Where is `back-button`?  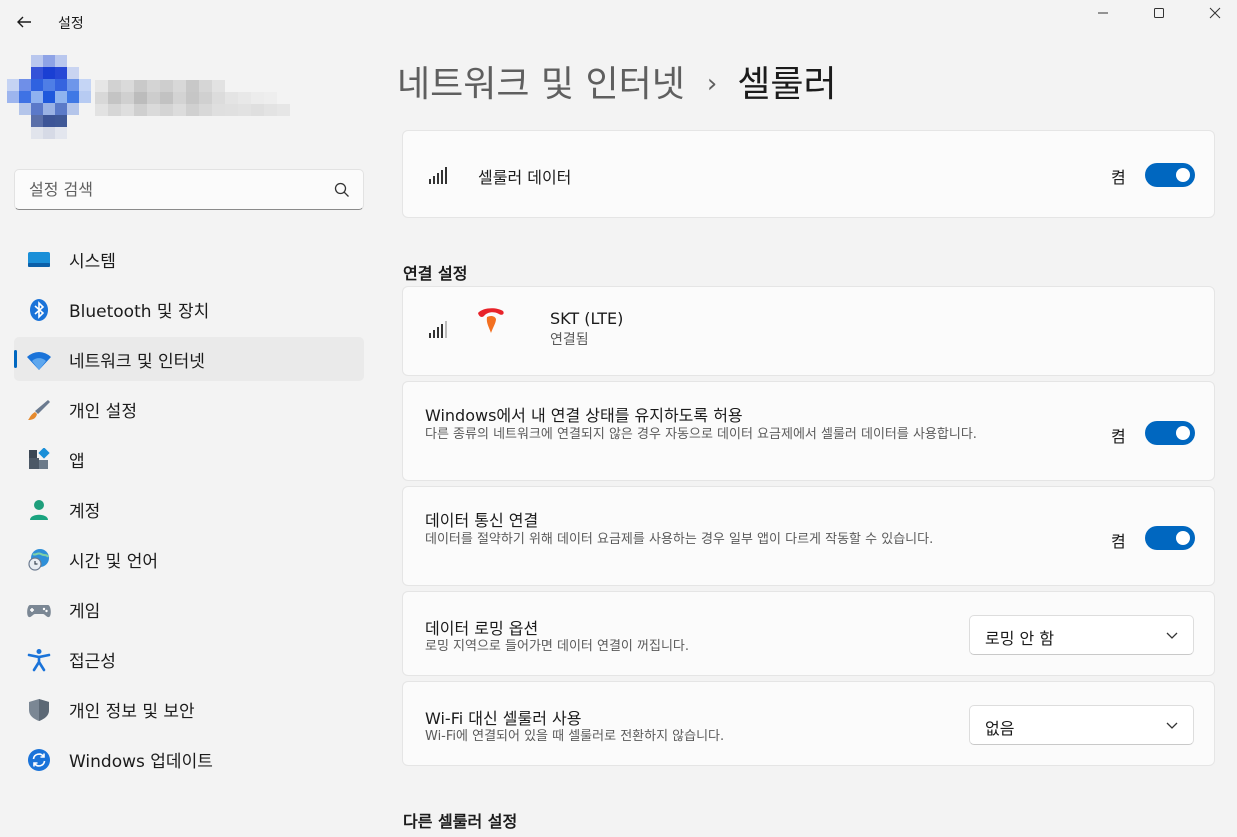 back-button is located at coordinates (24, 22).